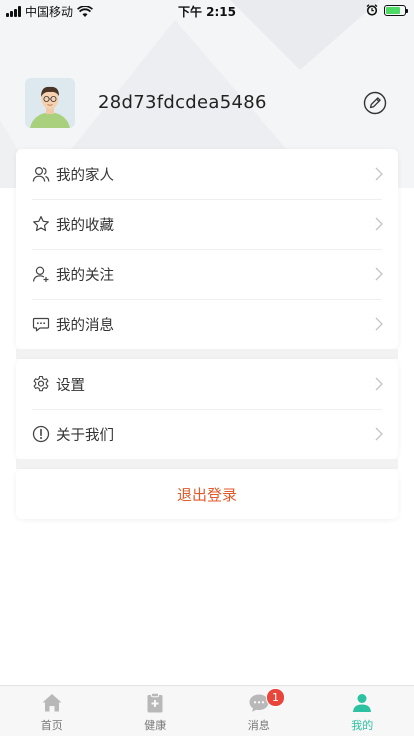  Describe the element at coordinates (41, 274) in the screenshot. I see `follow-user-icon` at that location.